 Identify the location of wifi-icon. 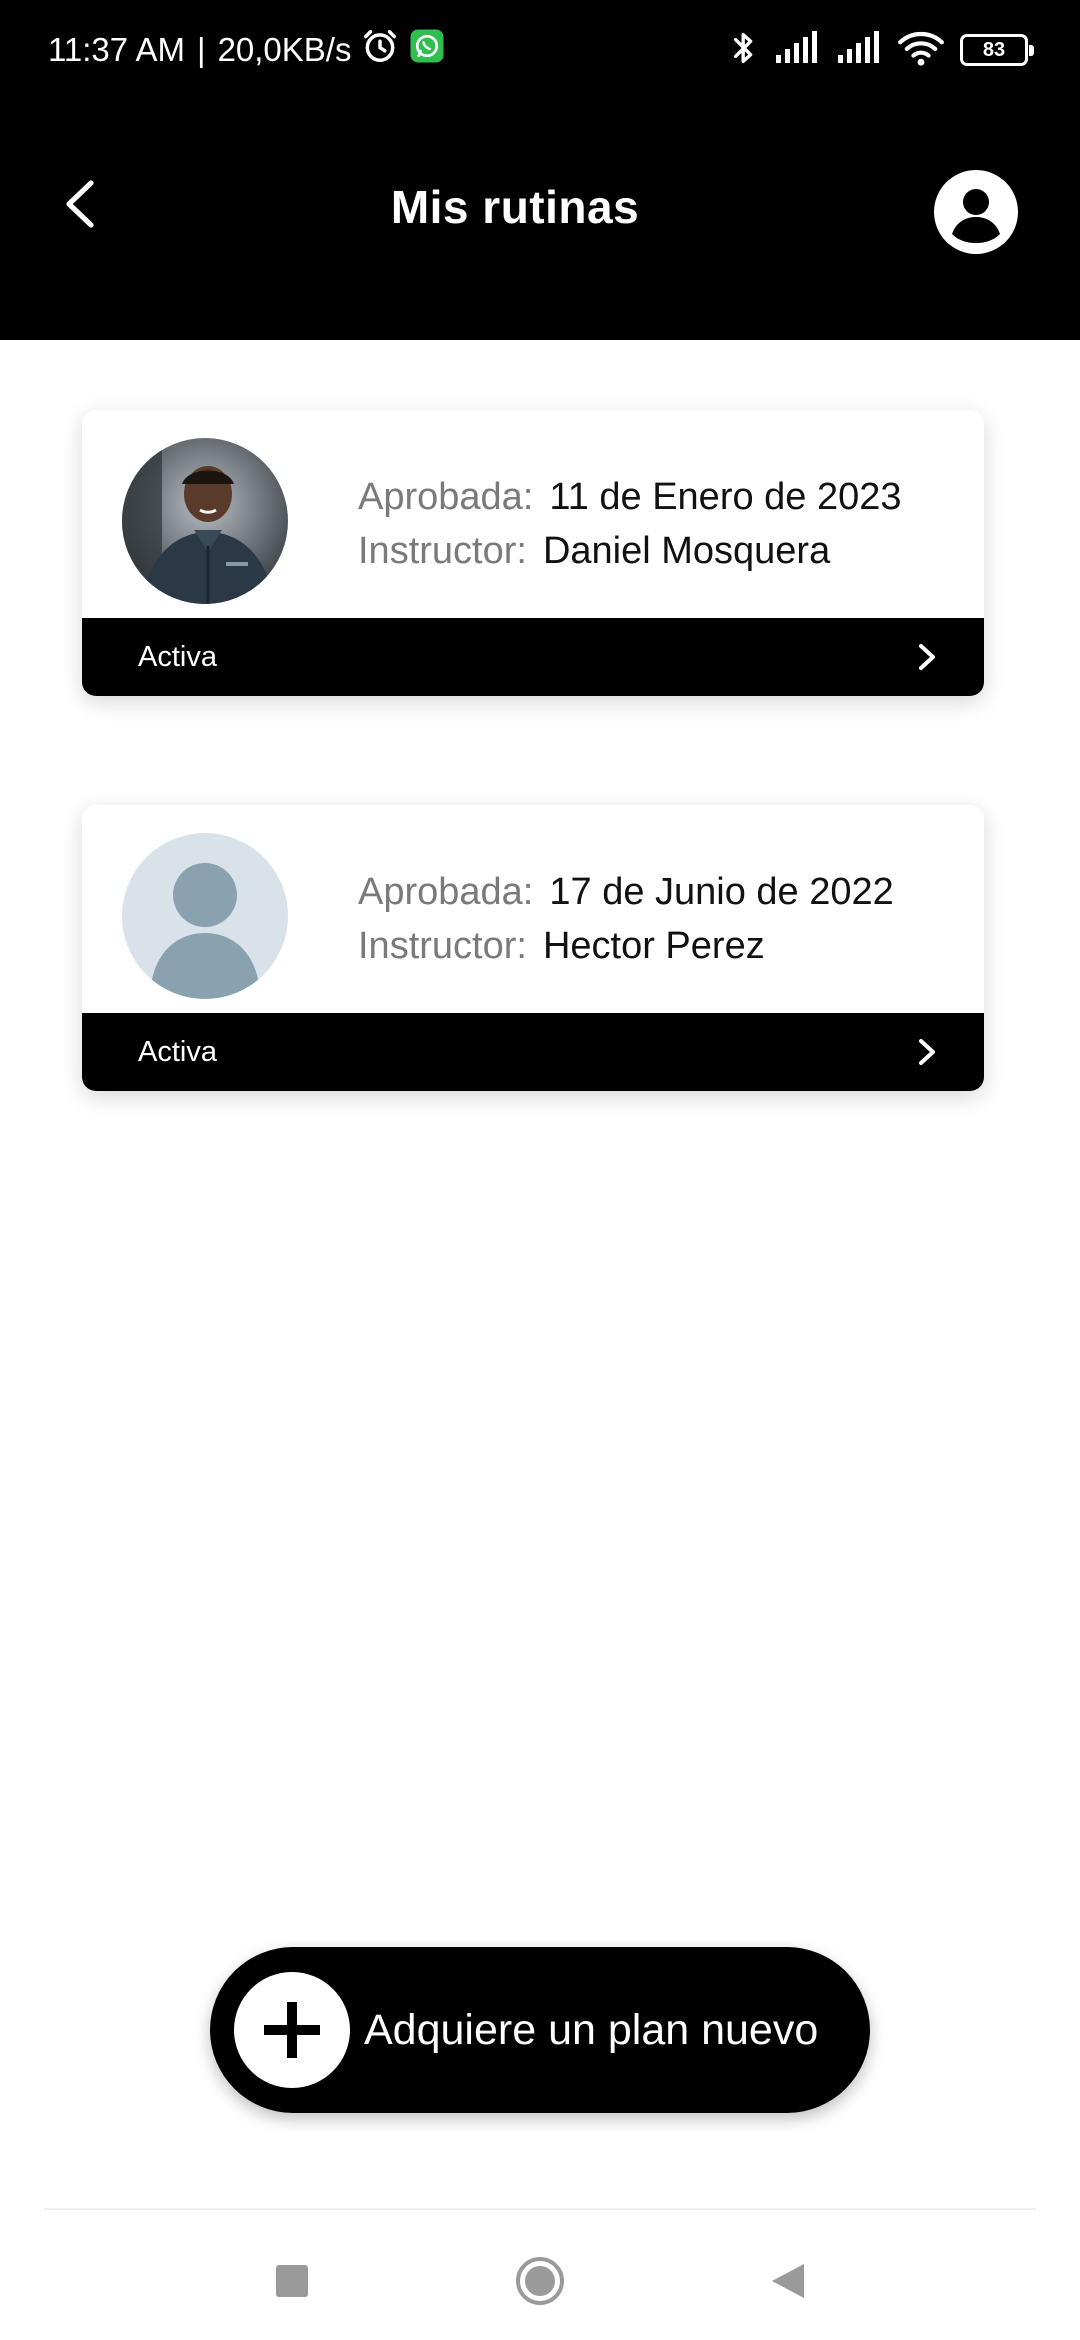
(921, 50).